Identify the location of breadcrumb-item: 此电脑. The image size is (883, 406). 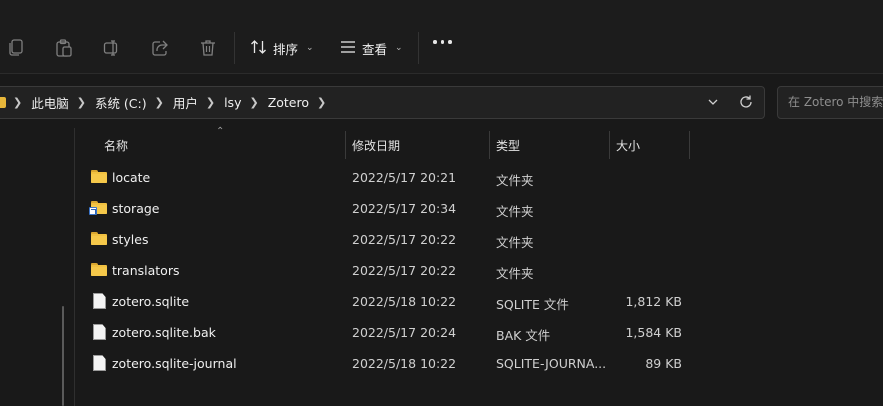
(50, 102).